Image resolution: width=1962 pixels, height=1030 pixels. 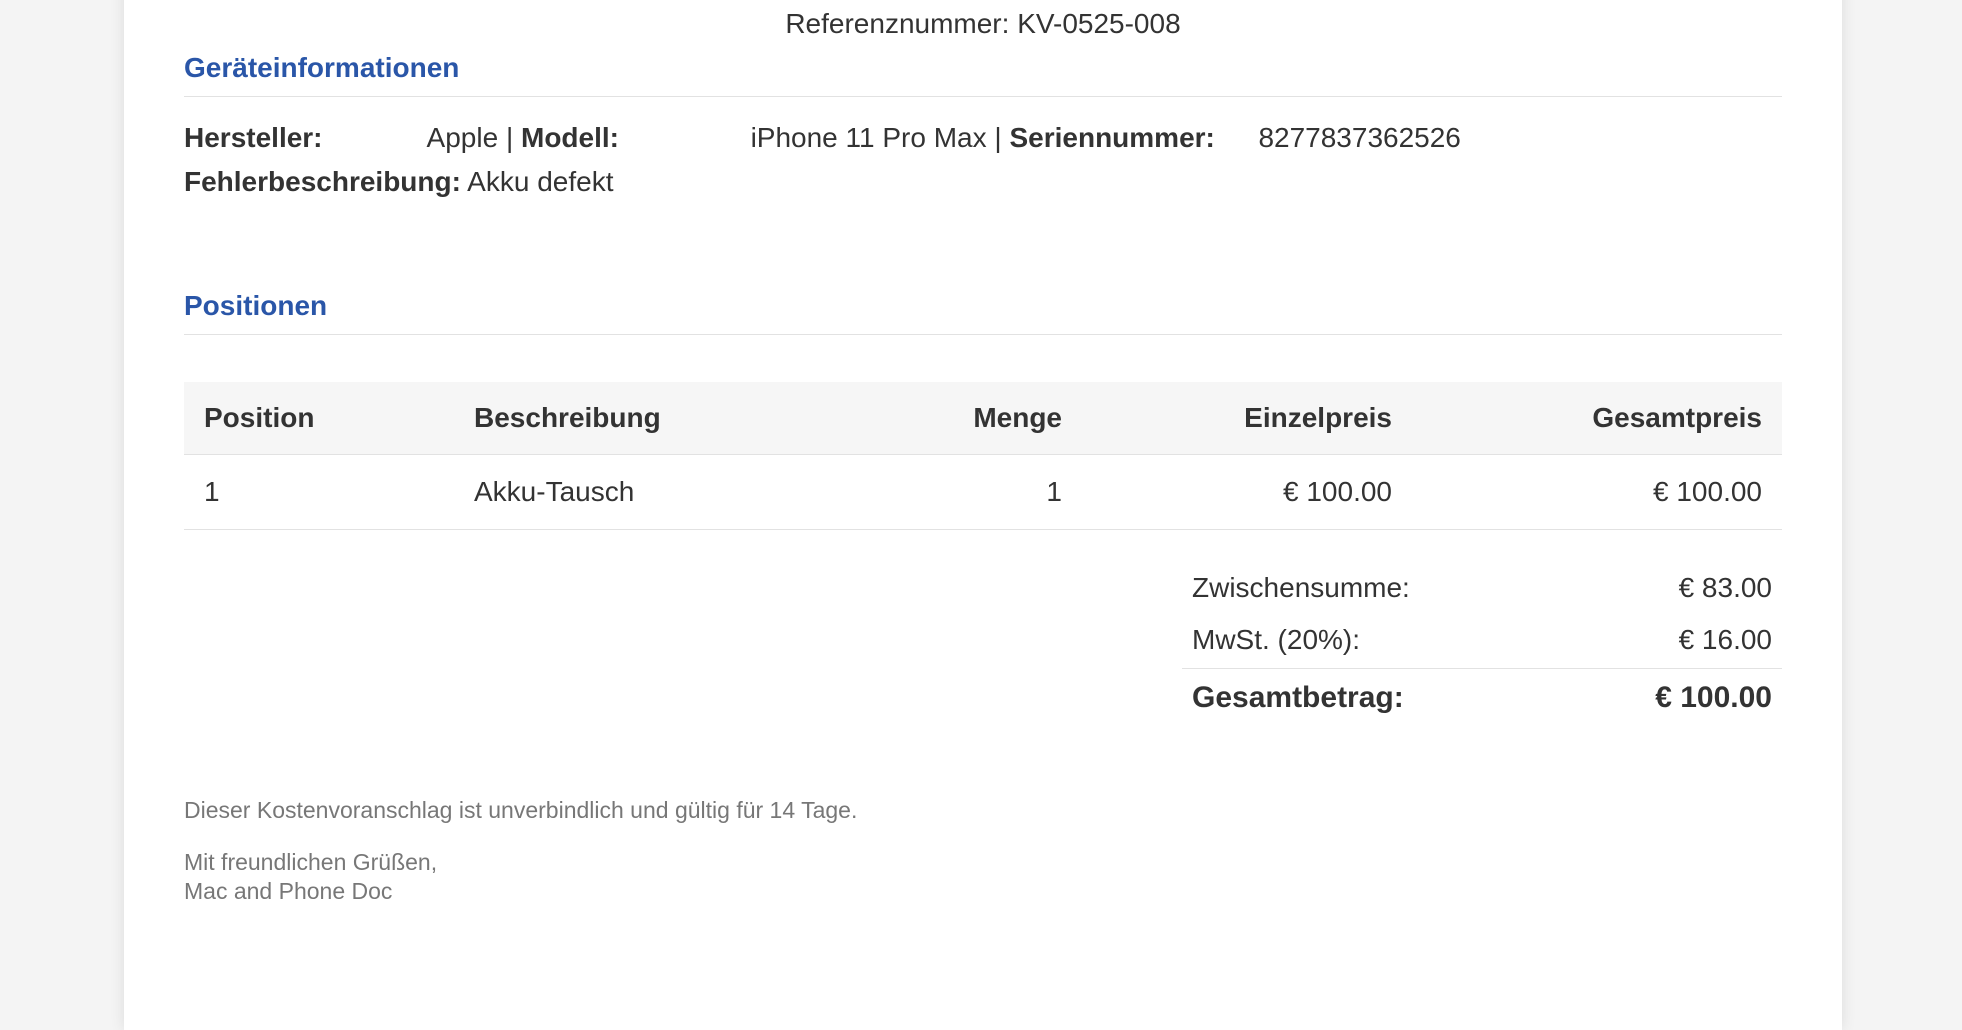 What do you see at coordinates (1713, 697) in the screenshot?
I see `grand-total-value: € 100.00` at bounding box center [1713, 697].